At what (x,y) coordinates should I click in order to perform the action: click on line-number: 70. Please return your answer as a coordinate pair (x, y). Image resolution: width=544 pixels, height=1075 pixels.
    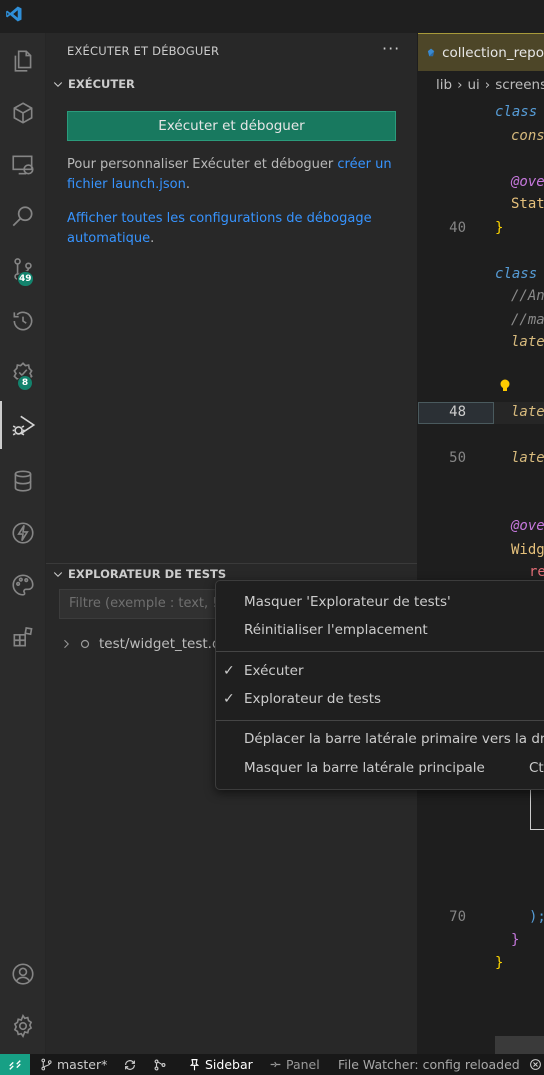
    Looking at the image, I should click on (457, 917).